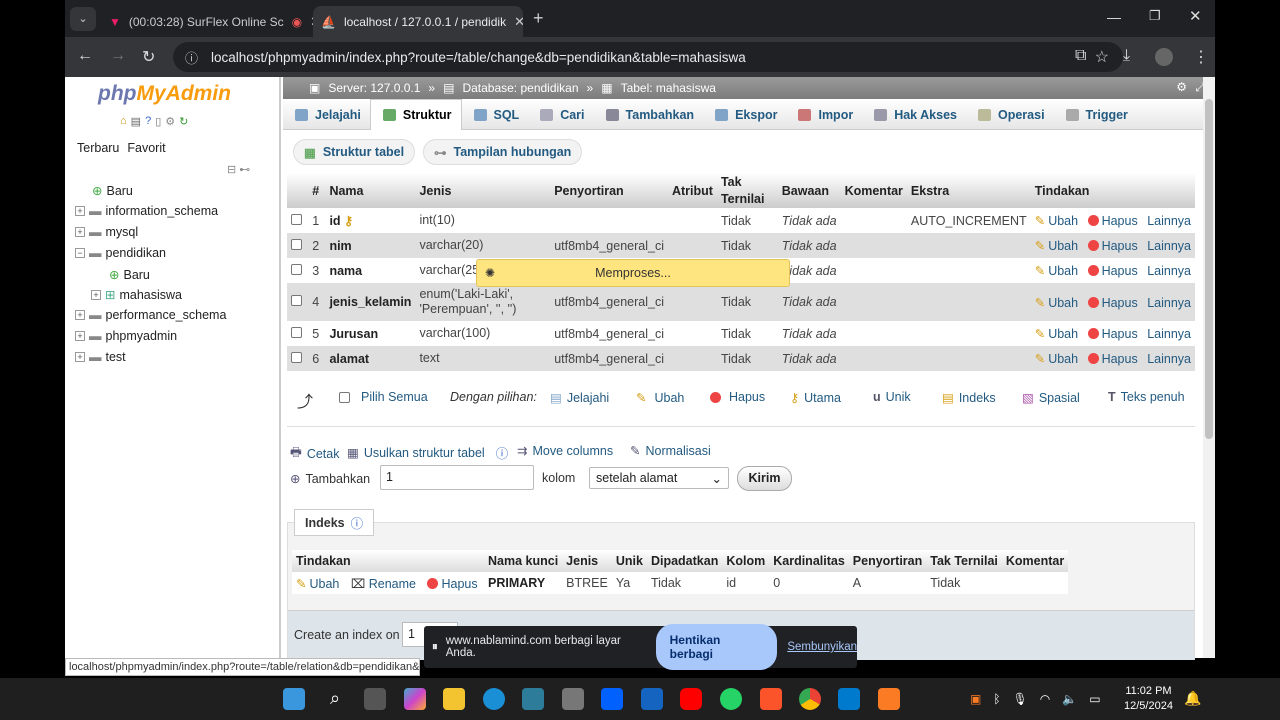 This screenshot has width=1280, height=720. I want to click on back-icon: ←, so click(85, 56).